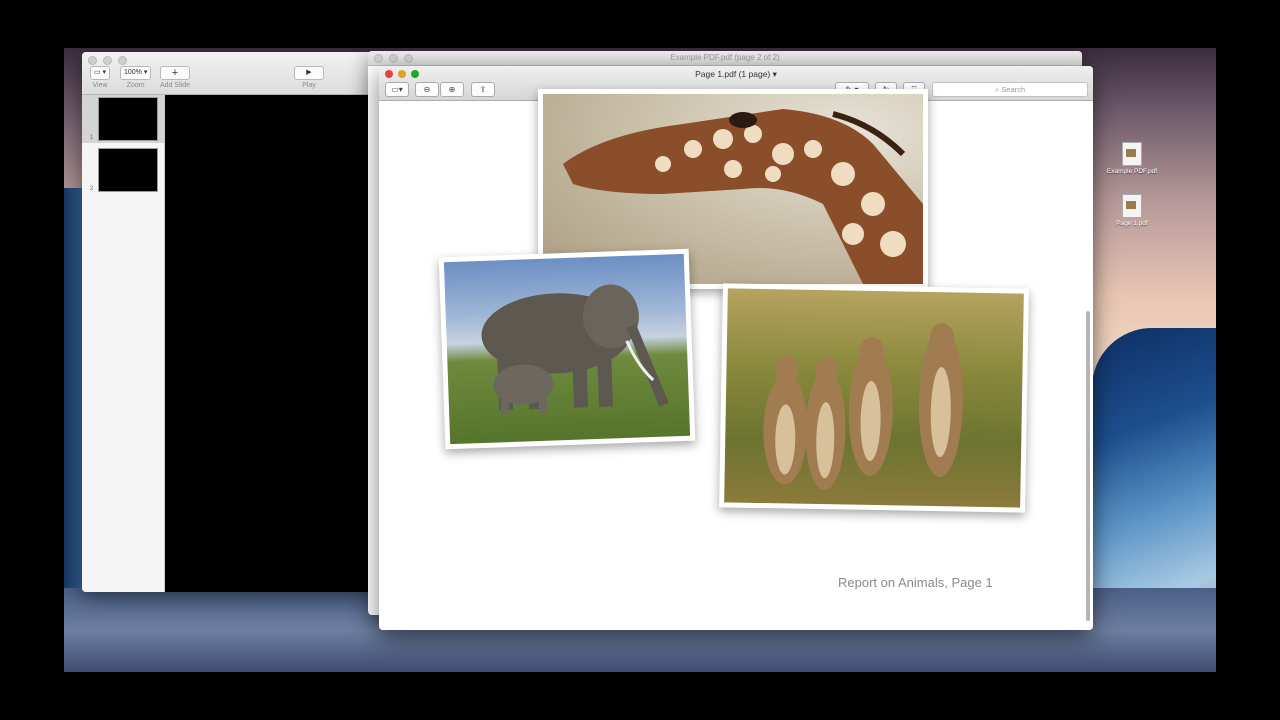 This screenshot has width=1280, height=720. I want to click on slide-canvas, so click(268, 343).